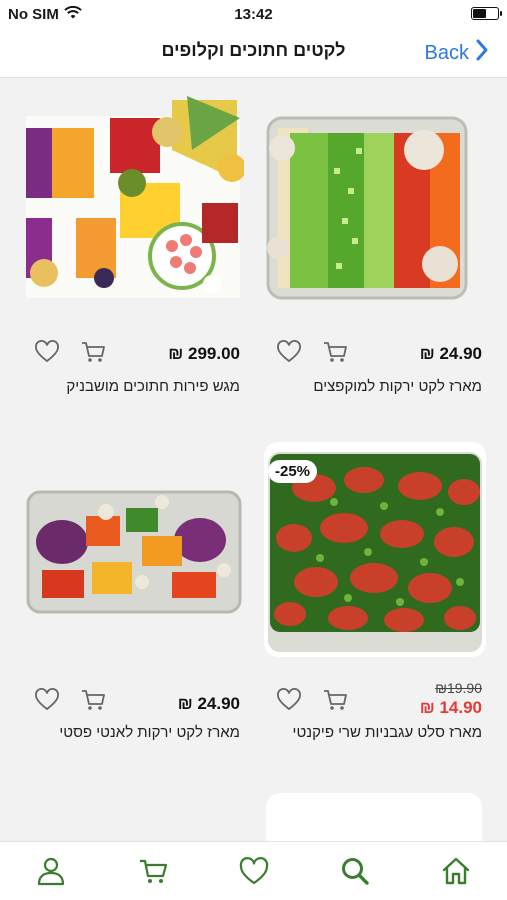 Image resolution: width=507 pixels, height=900 pixels. What do you see at coordinates (355, 873) in the screenshot?
I see `tab-search-icon` at bounding box center [355, 873].